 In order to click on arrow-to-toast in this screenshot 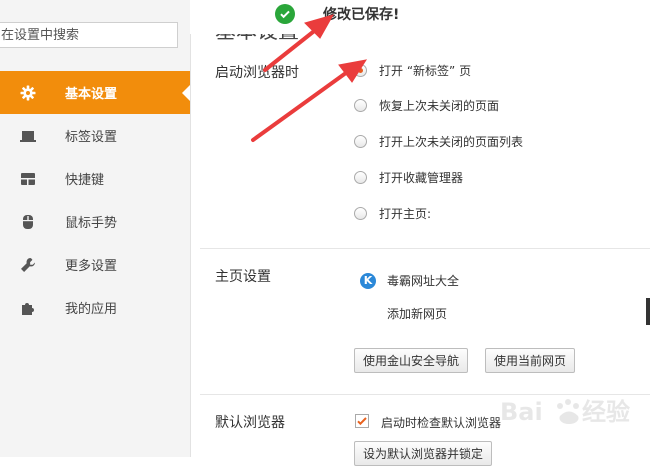, I will do `click(291, 49)`.